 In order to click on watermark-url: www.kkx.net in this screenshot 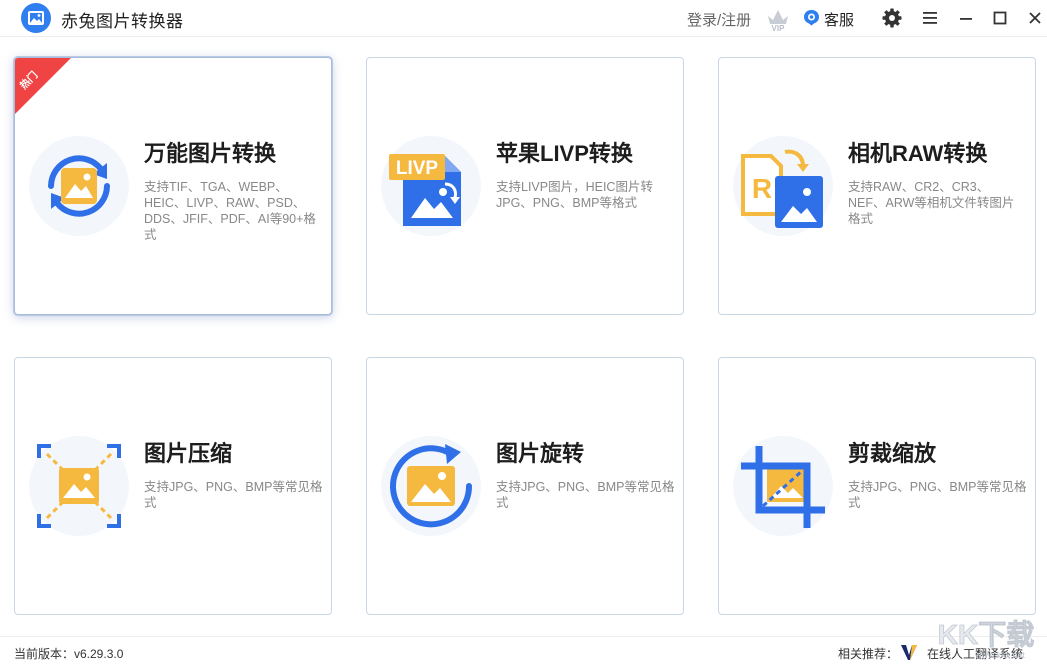, I will do `click(1000, 655)`.